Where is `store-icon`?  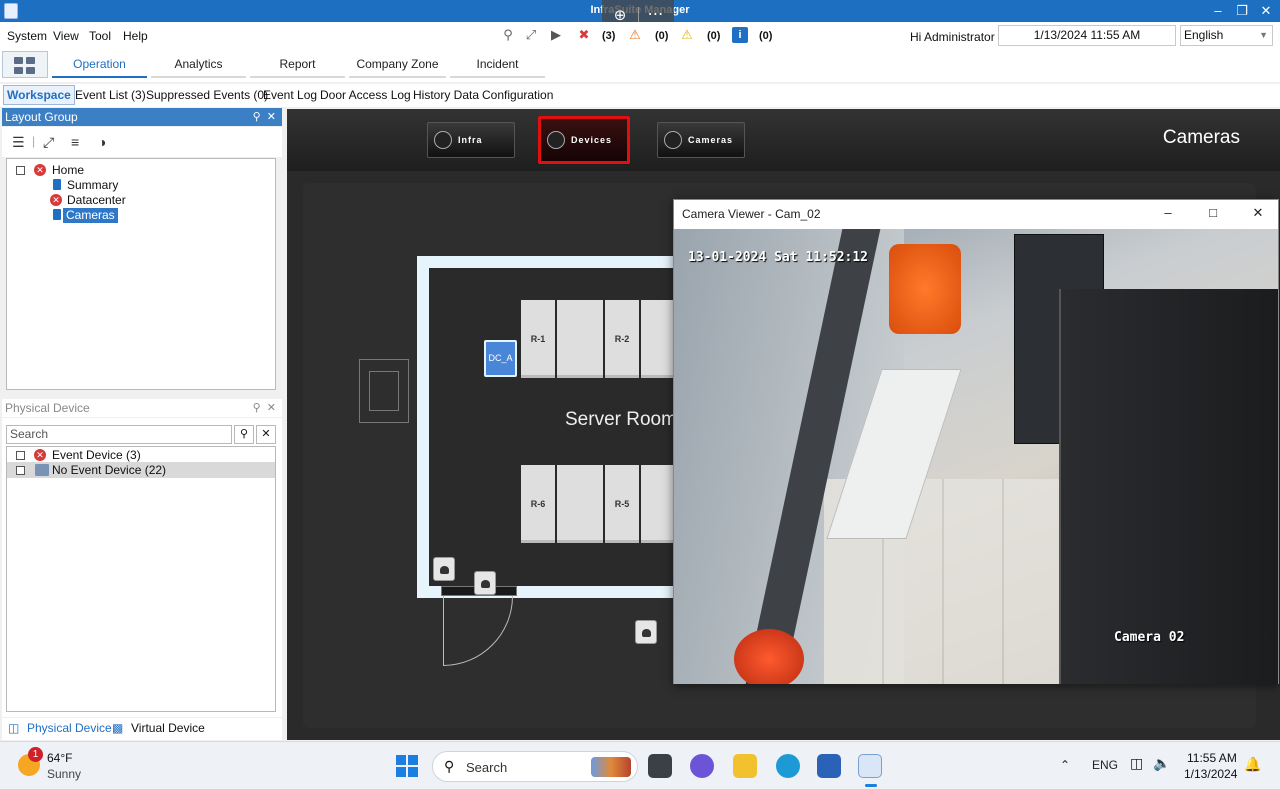 store-icon is located at coordinates (829, 766).